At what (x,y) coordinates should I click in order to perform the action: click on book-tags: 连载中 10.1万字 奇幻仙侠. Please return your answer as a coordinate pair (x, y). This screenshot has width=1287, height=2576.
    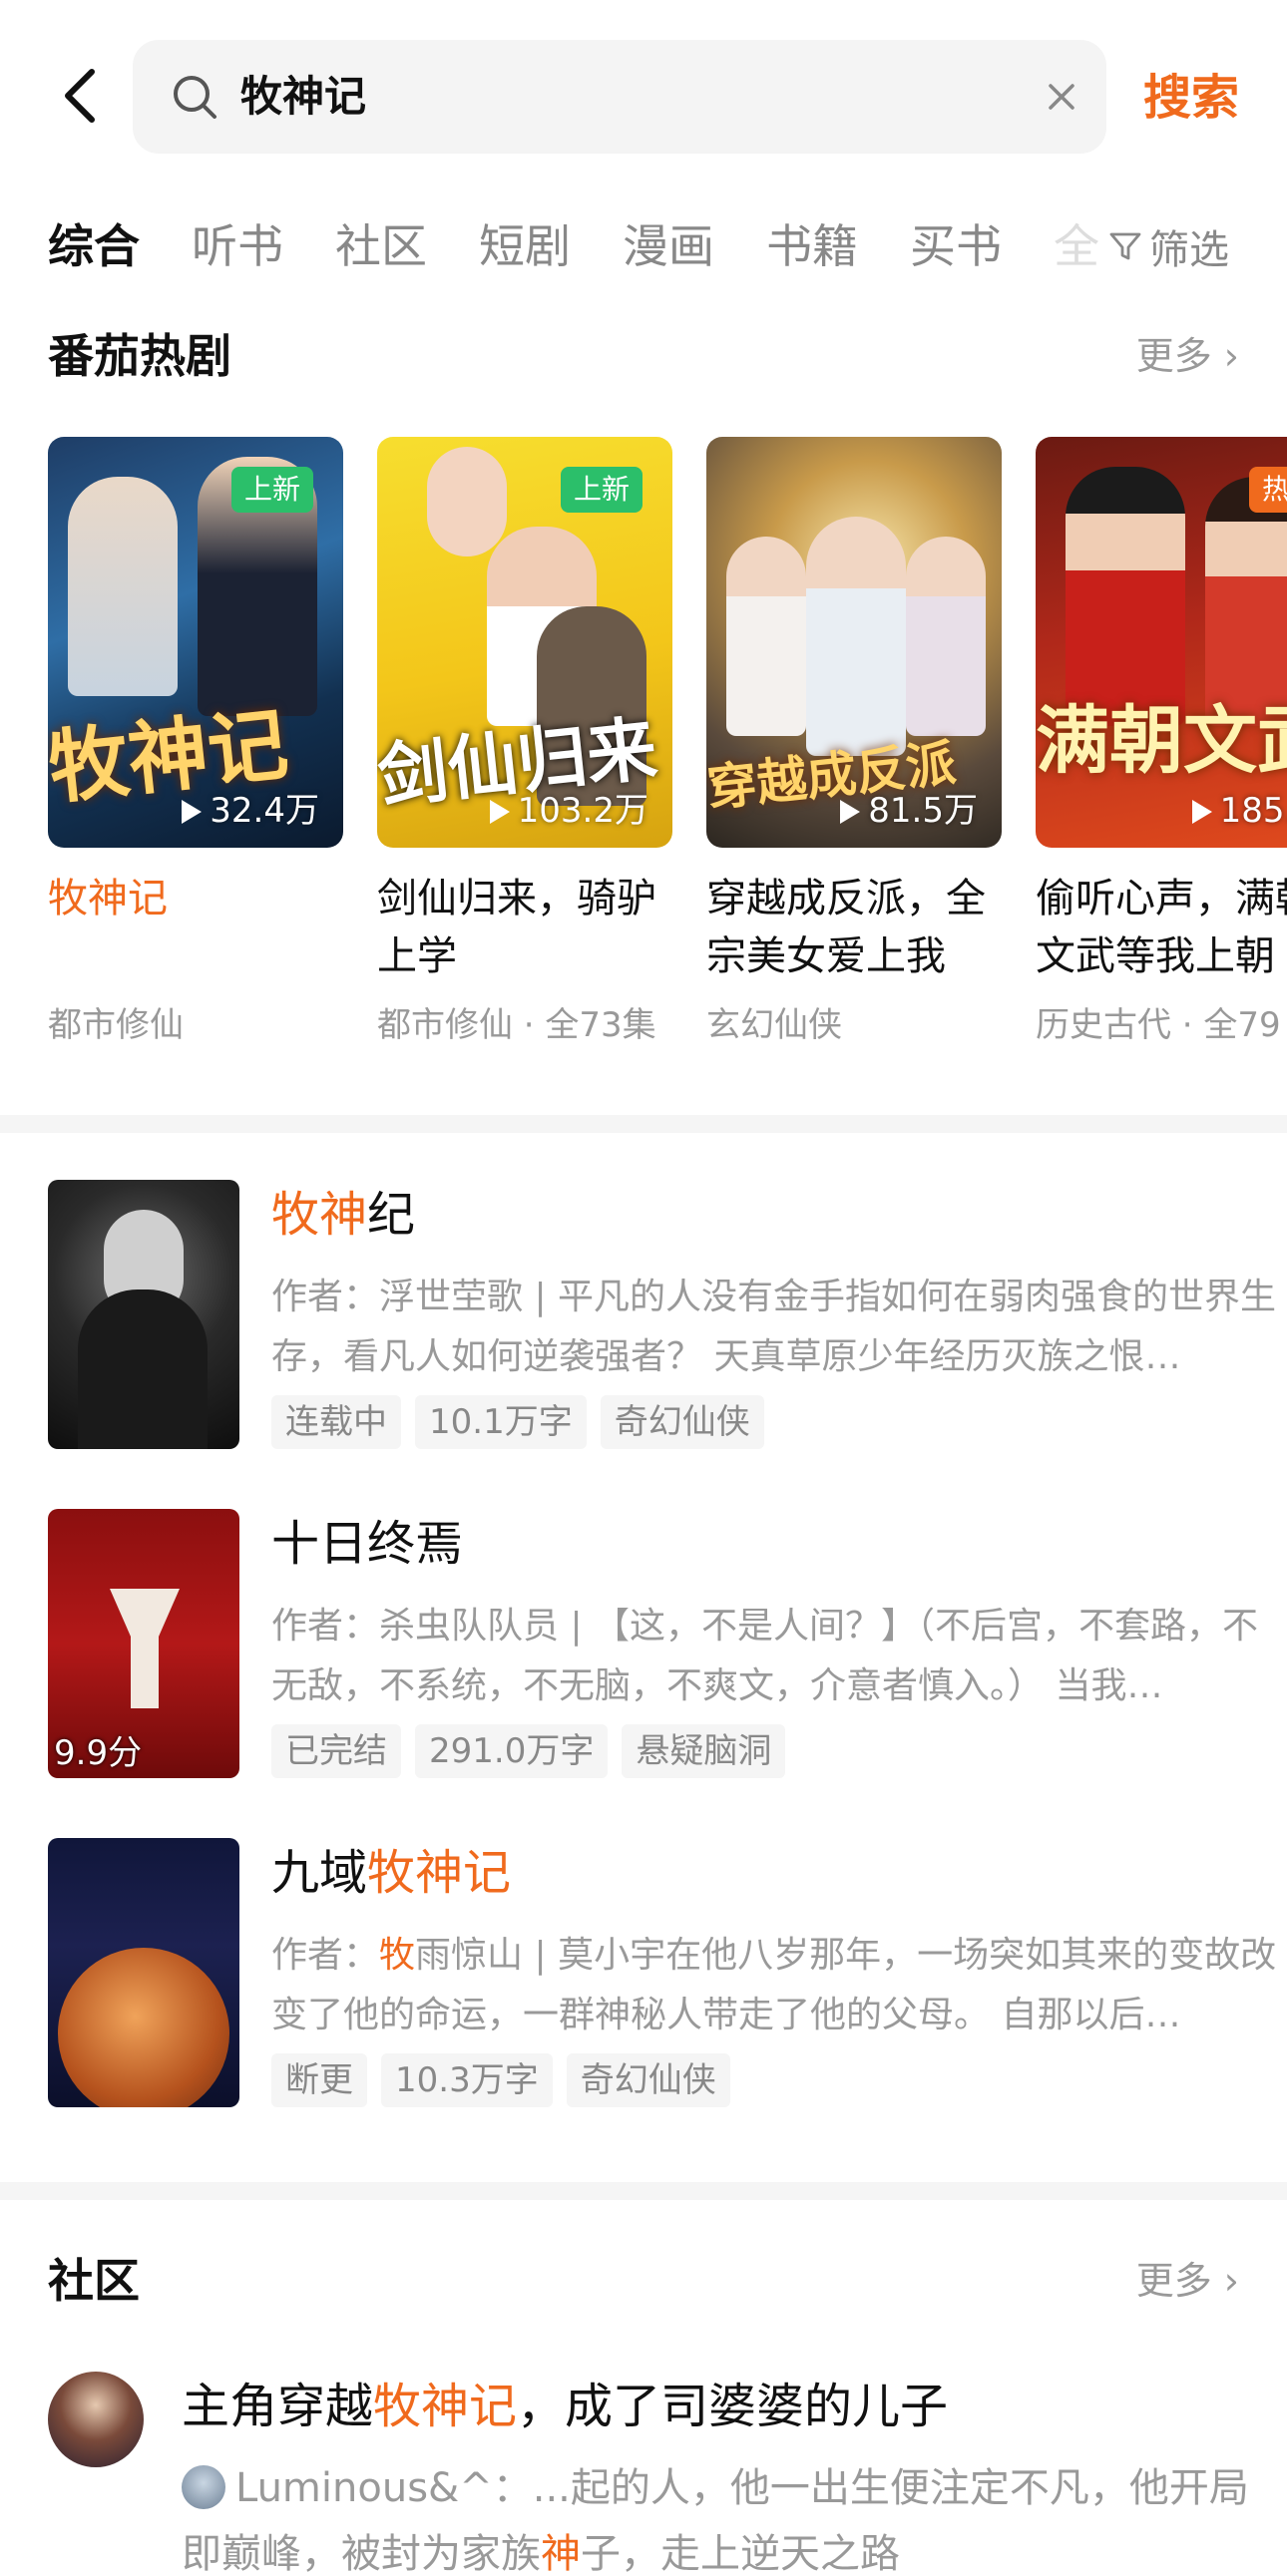
    Looking at the image, I should click on (517, 1422).